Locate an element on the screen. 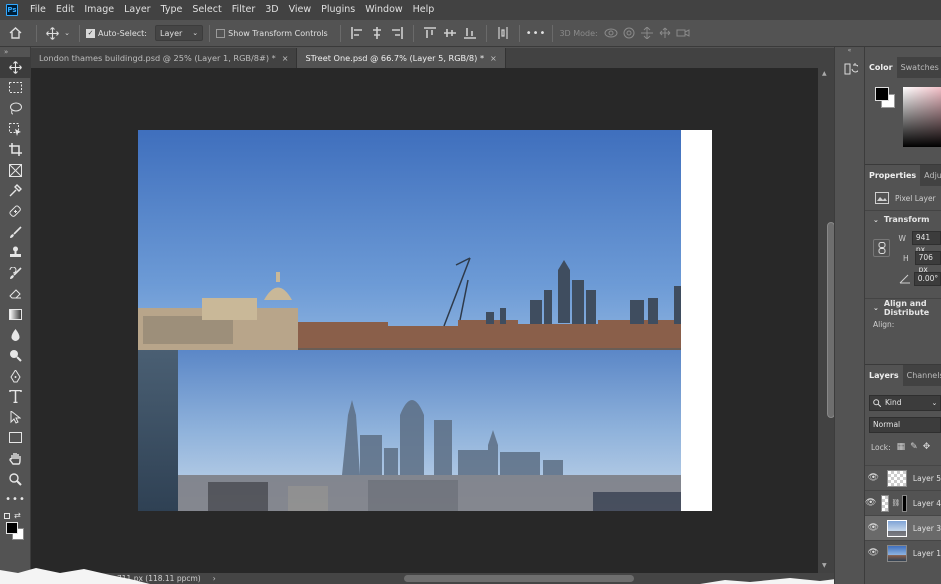  hand-tool-icon is located at coordinates (15, 458).